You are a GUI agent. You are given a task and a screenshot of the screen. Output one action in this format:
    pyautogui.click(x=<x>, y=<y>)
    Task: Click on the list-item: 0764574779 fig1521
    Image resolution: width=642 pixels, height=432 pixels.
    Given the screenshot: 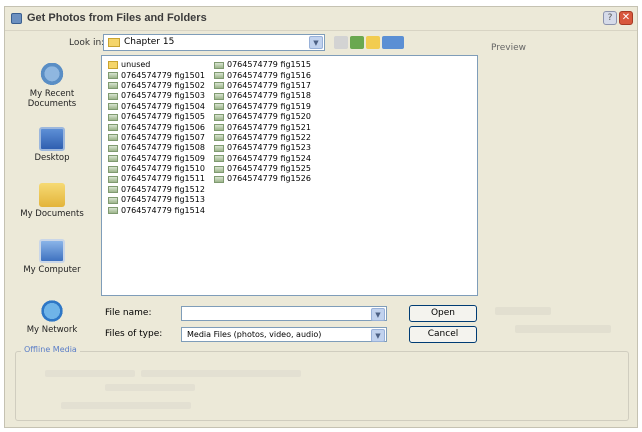 What is the action you would take?
    pyautogui.click(x=262, y=127)
    